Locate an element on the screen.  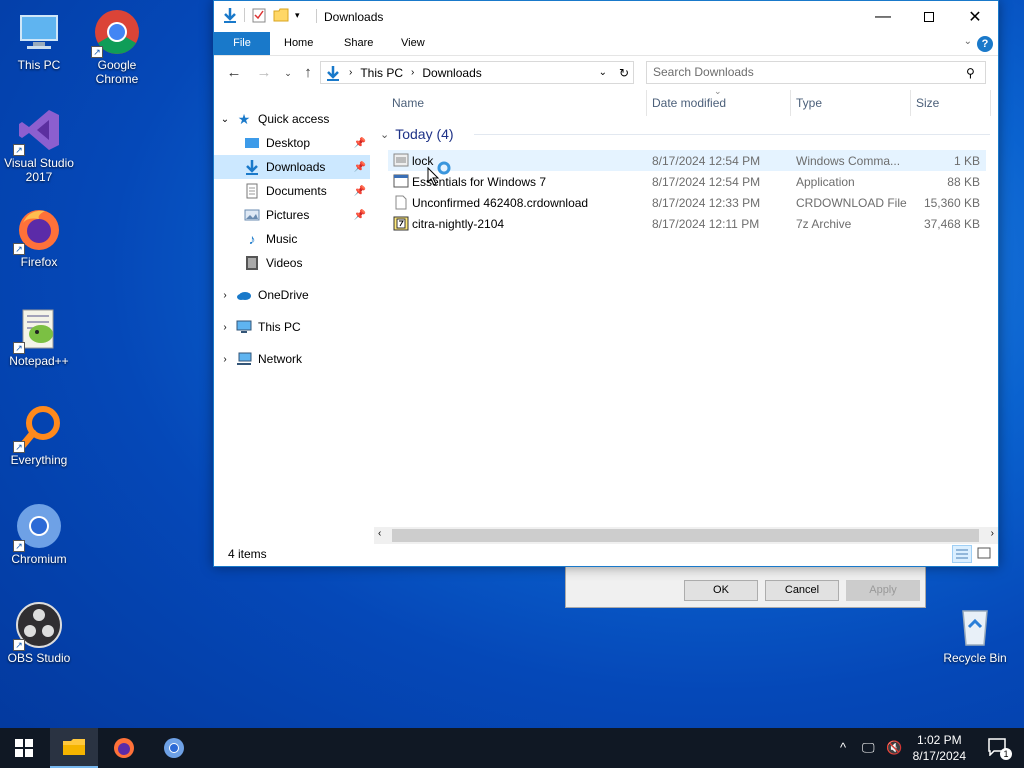
close-button: ✕ is located at coordinates (975, 16).